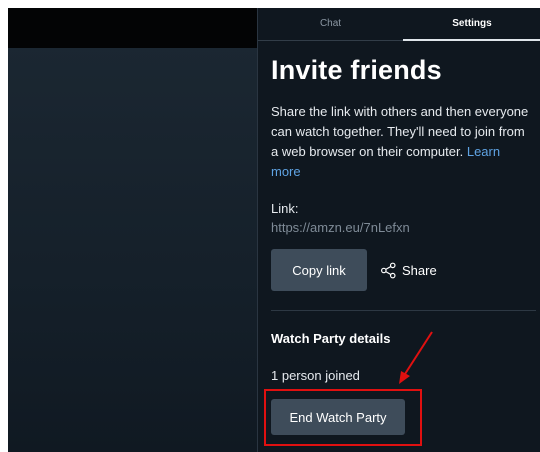 The image size is (540, 452). What do you see at coordinates (340, 227) in the screenshot?
I see `invite-link-url: https://amzn.eu/7nLefxn` at bounding box center [340, 227].